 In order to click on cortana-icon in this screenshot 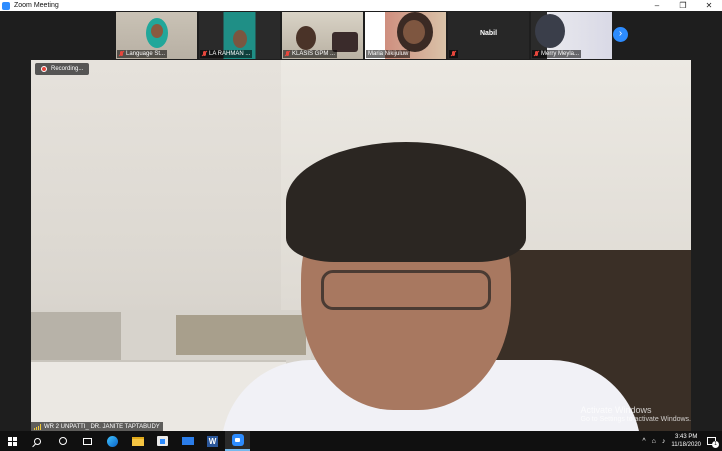, I will do `click(62, 441)`.